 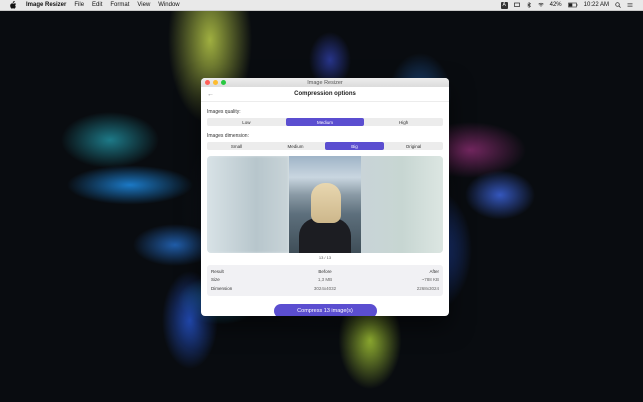 What do you see at coordinates (572, 5) in the screenshot?
I see `battery-icon` at bounding box center [572, 5].